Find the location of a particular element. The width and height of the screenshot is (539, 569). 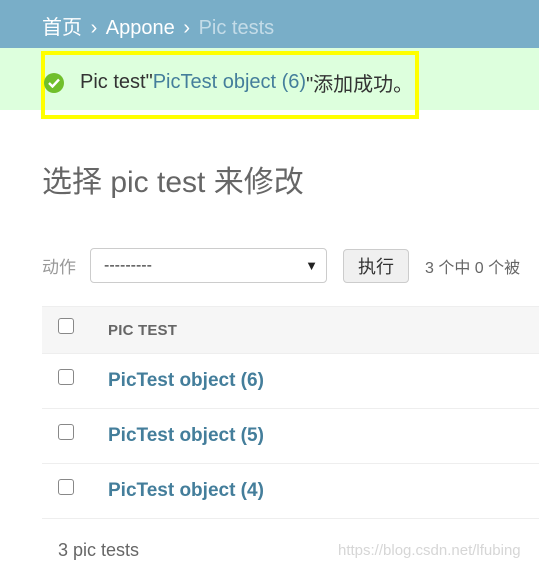

table-header: PIC TEST is located at coordinates (290, 330).